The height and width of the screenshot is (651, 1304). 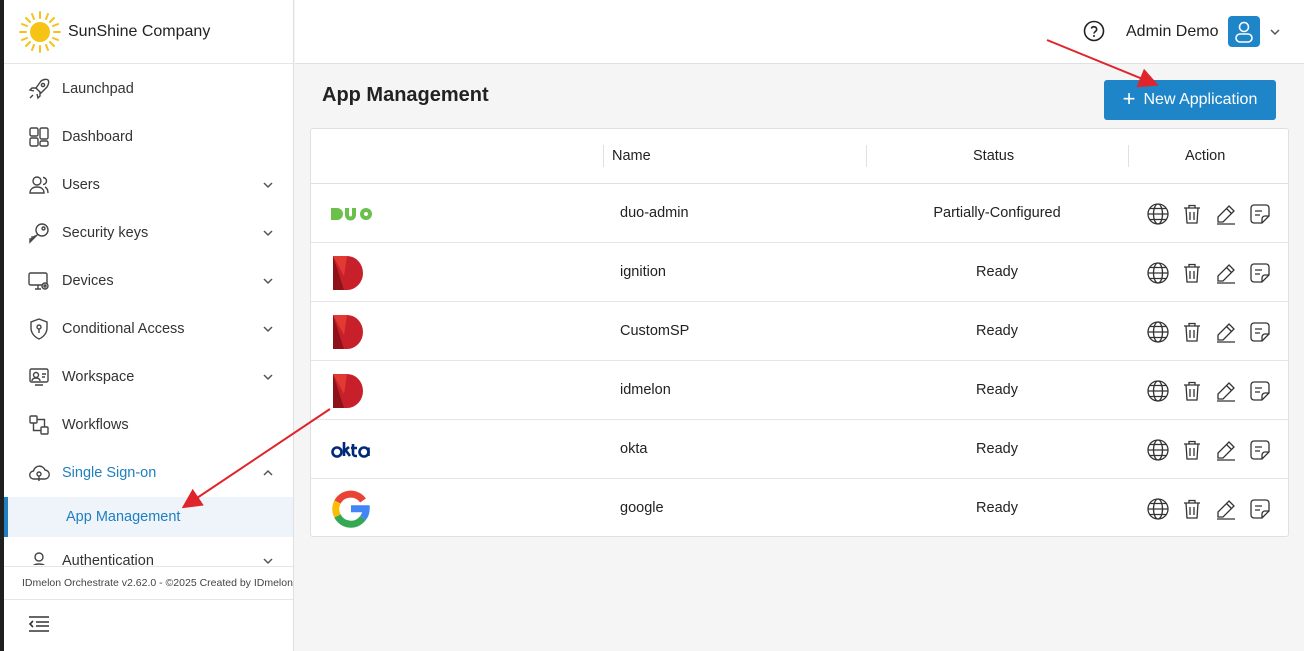 What do you see at coordinates (352, 332) in the screenshot?
I see `idmelon-logo` at bounding box center [352, 332].